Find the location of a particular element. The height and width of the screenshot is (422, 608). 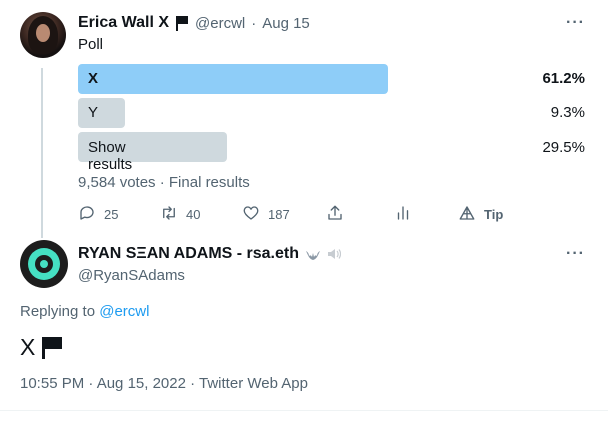

poll-bar-y is located at coordinates (101, 113).